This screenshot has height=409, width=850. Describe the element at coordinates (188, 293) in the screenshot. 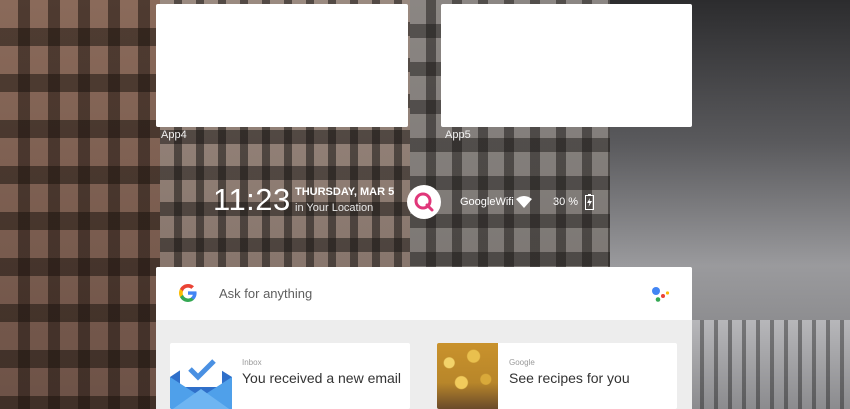

I see `google-g-icon` at that location.